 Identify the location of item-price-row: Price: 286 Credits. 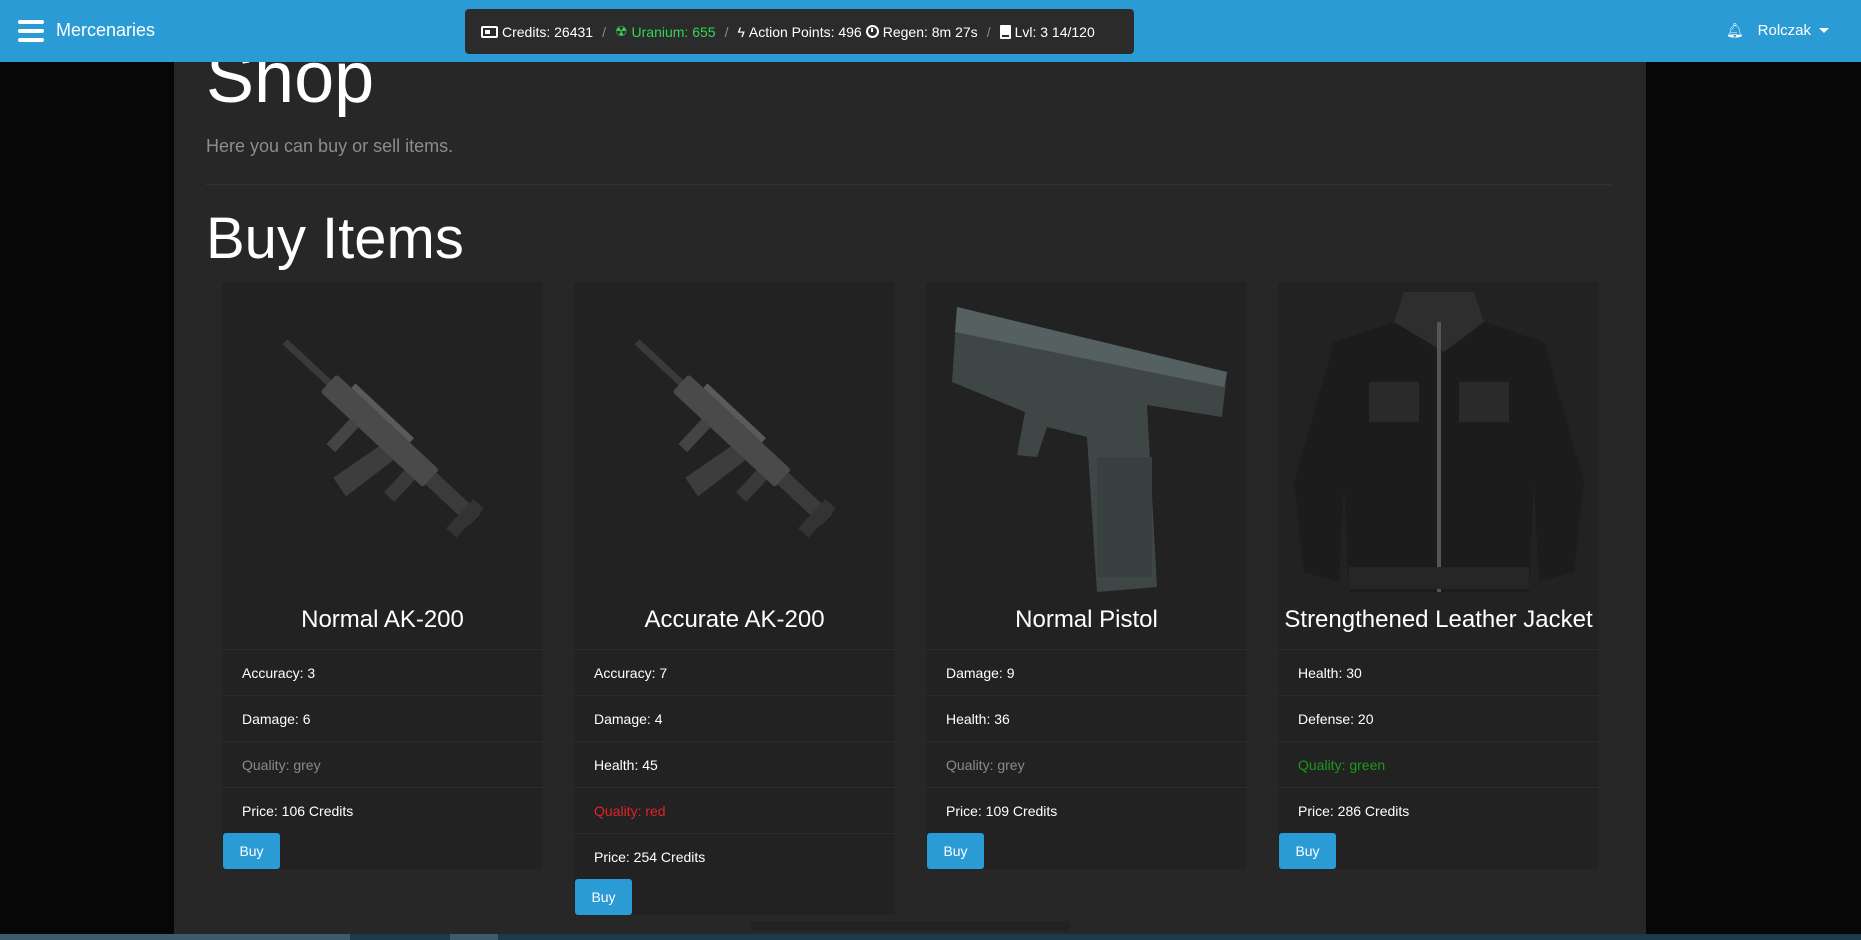
(1438, 810).